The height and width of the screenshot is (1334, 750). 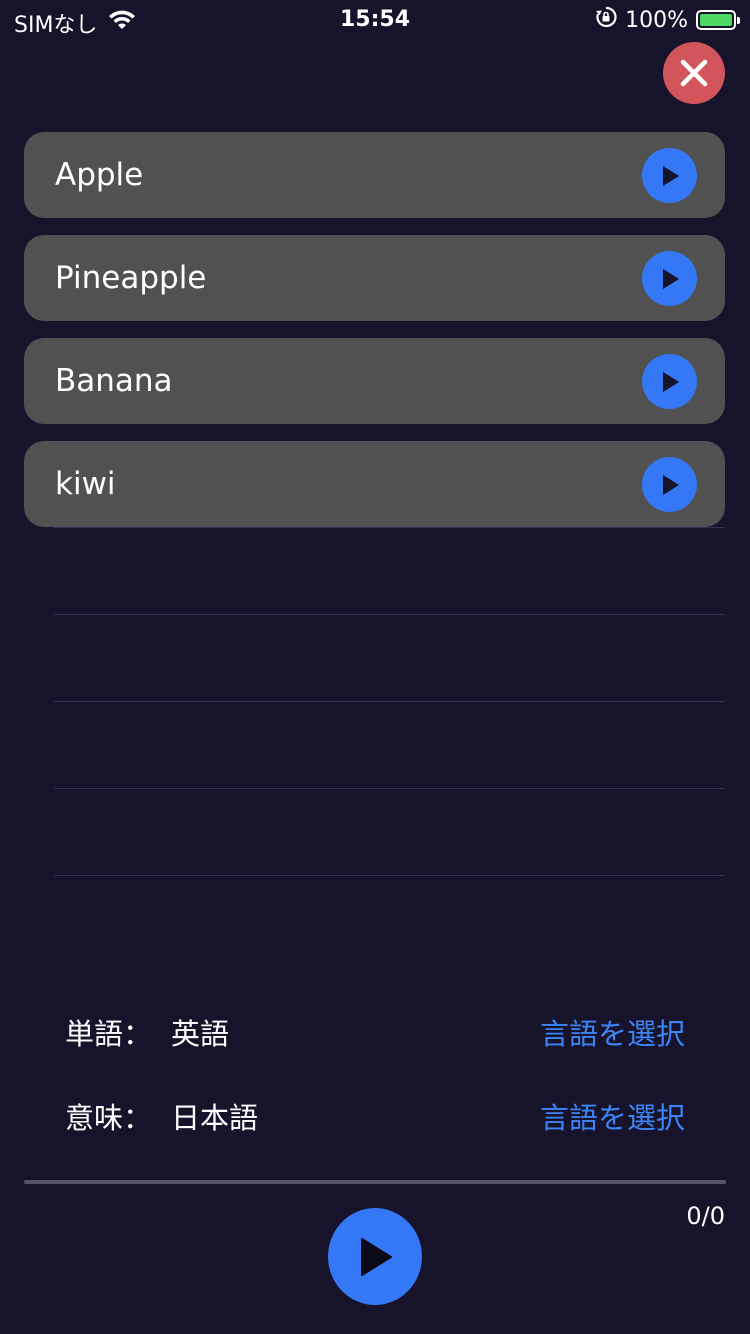 What do you see at coordinates (374, 484) in the screenshot?
I see `word-row: kiwi` at bounding box center [374, 484].